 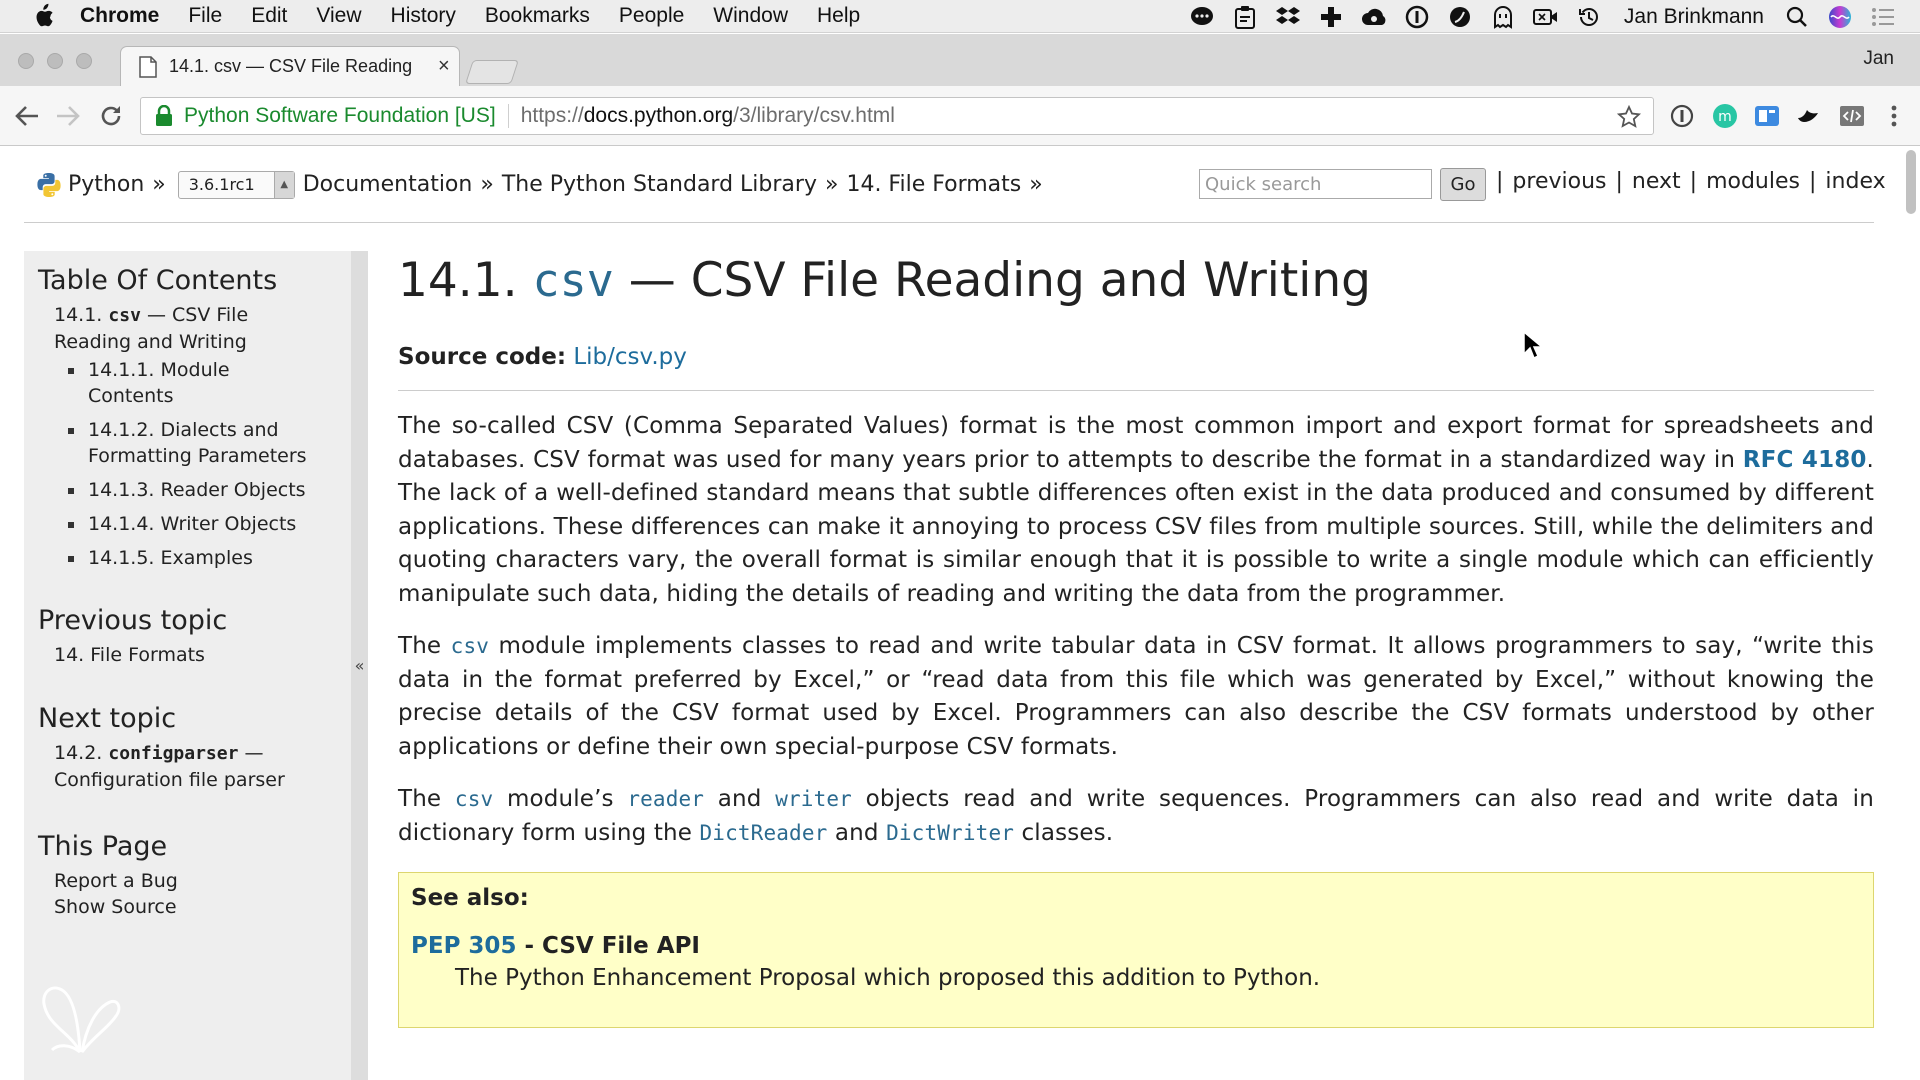 I want to click on menu-bar-username: Jan Brinkmann, so click(x=1694, y=17).